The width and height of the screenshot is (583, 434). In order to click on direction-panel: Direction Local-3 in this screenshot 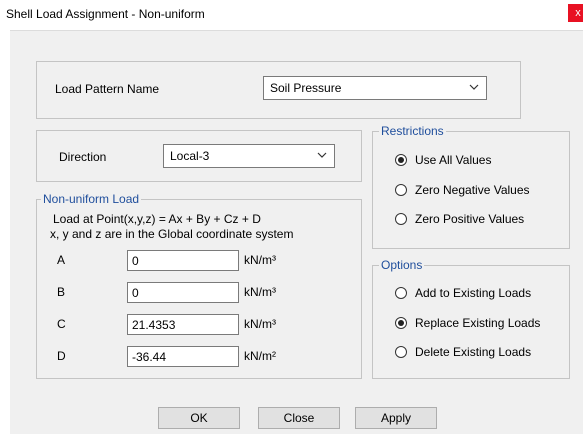, I will do `click(199, 156)`.